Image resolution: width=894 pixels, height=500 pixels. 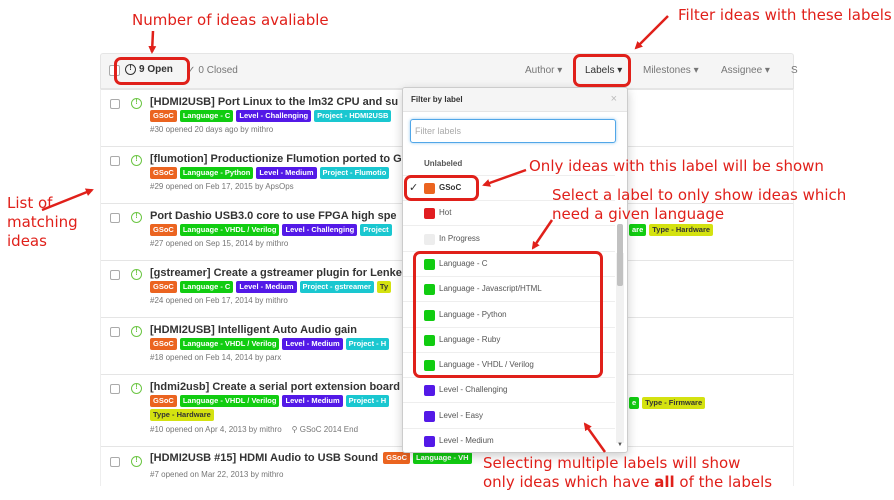 I want to click on arrow-to-gsoc, so click(x=504, y=177).